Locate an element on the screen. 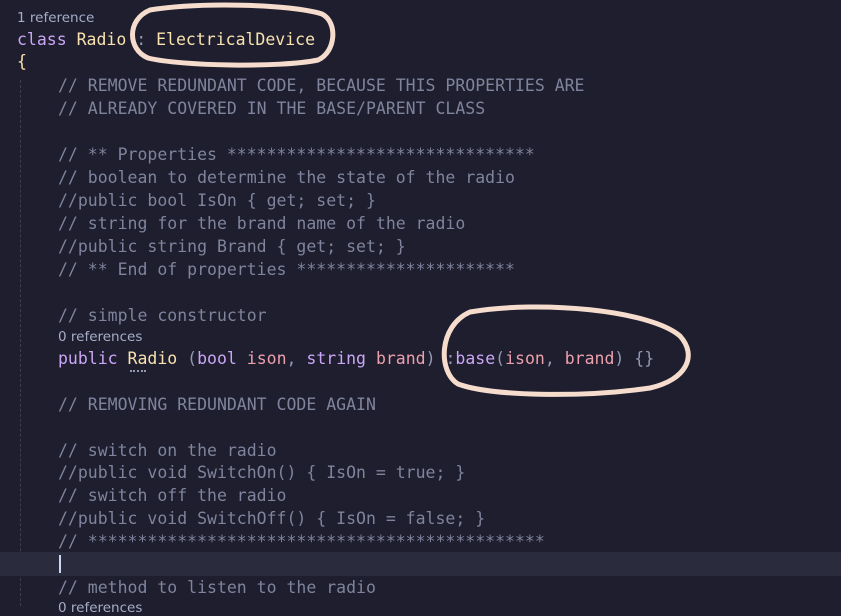 Image resolution: width=841 pixels, height=616 pixels. param-brand: brand is located at coordinates (401, 358).